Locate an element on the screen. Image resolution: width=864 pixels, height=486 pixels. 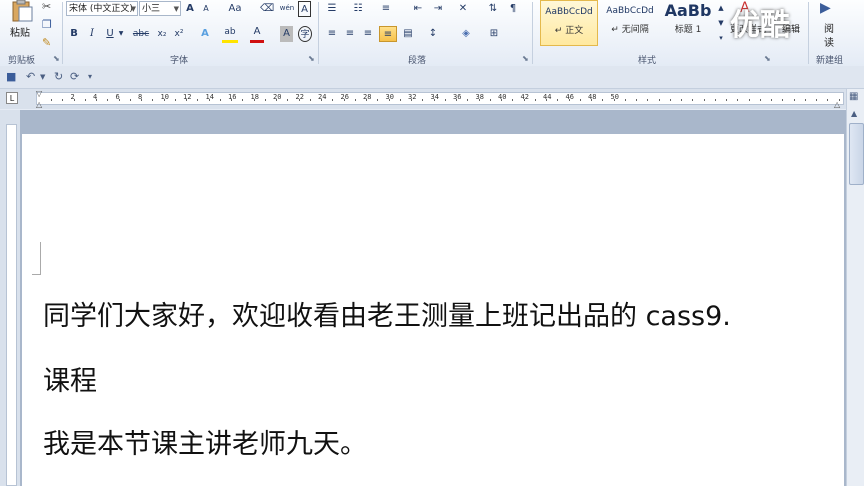
reading-view-icon: ▶ is located at coordinates (825, 8).